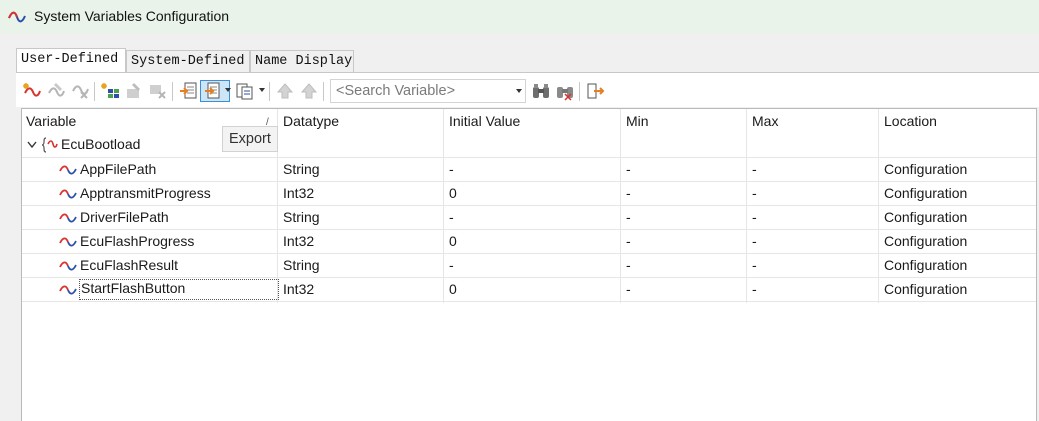 The height and width of the screenshot is (421, 1039). I want to click on search-variable-input, so click(421, 91).